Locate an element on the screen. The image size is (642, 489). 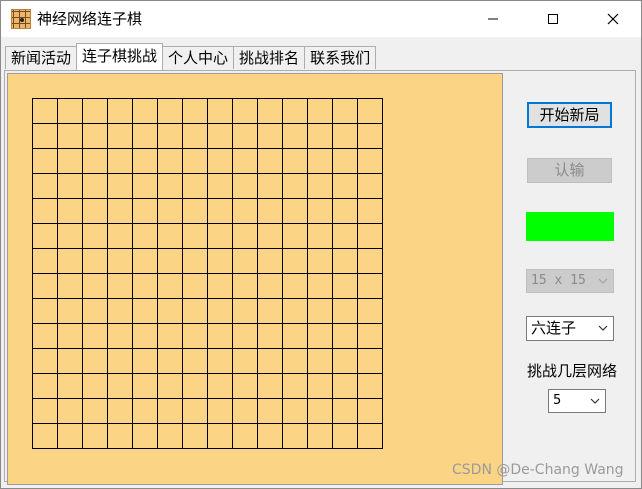
board-size-select: 15 x 15 is located at coordinates (570, 281).